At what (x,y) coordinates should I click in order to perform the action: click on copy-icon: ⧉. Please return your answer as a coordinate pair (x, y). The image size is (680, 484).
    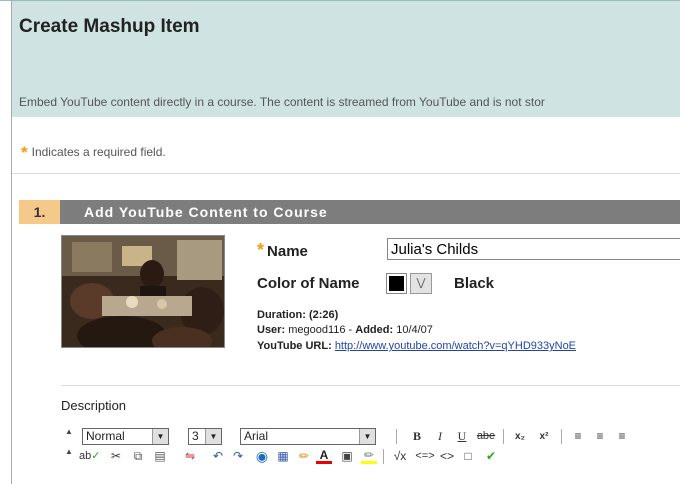
    Looking at the image, I should click on (138, 456).